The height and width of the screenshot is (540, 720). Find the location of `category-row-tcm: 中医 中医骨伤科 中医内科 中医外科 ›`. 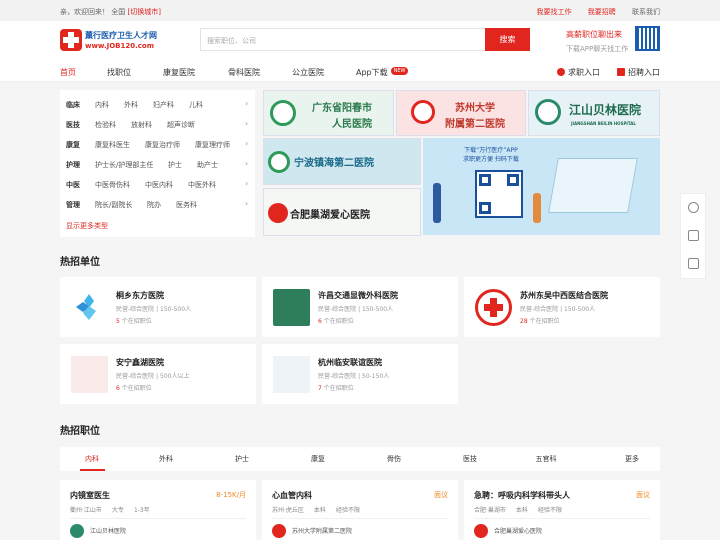

category-row-tcm: 中医 中医骨伤科 中医内科 中医外科 › is located at coordinates (157, 184).